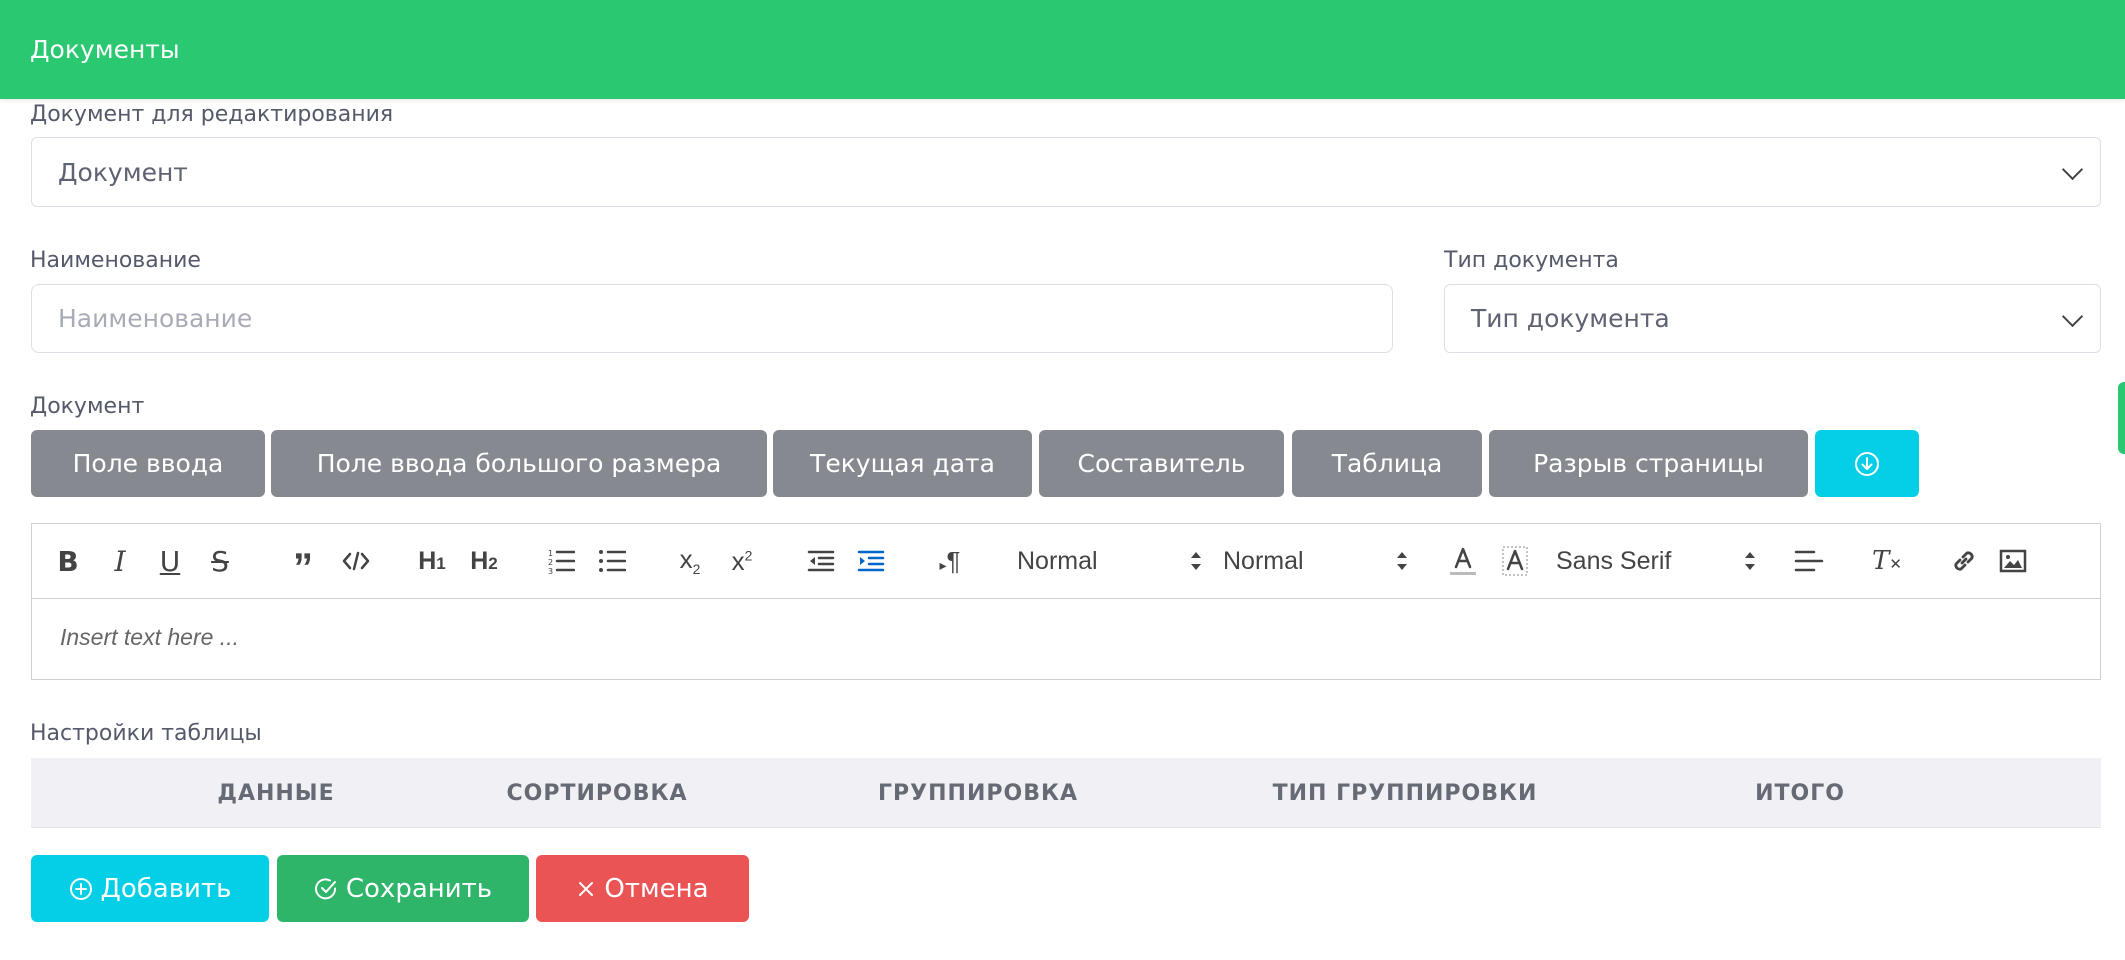 This screenshot has height=960, width=2125. I want to click on text-direction-icon: ▸¶, so click(950, 561).